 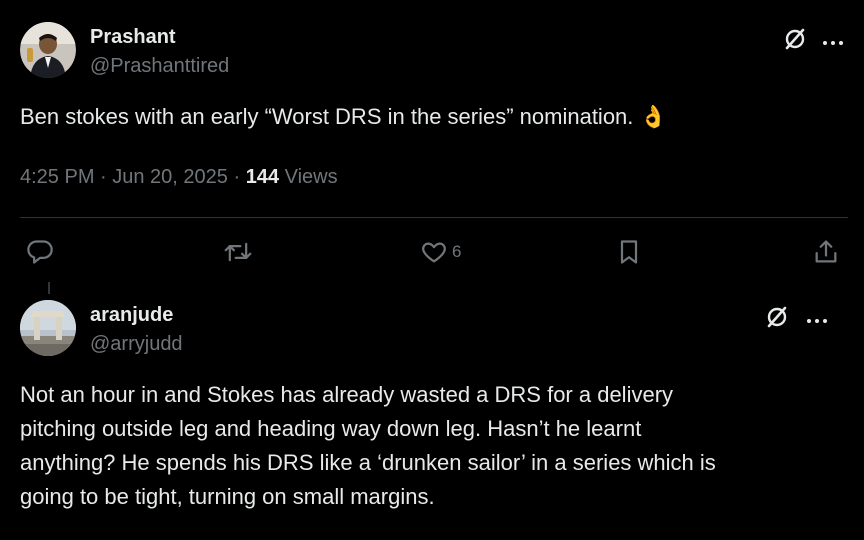 What do you see at coordinates (131, 315) in the screenshot?
I see `author-name: aranjude` at bounding box center [131, 315].